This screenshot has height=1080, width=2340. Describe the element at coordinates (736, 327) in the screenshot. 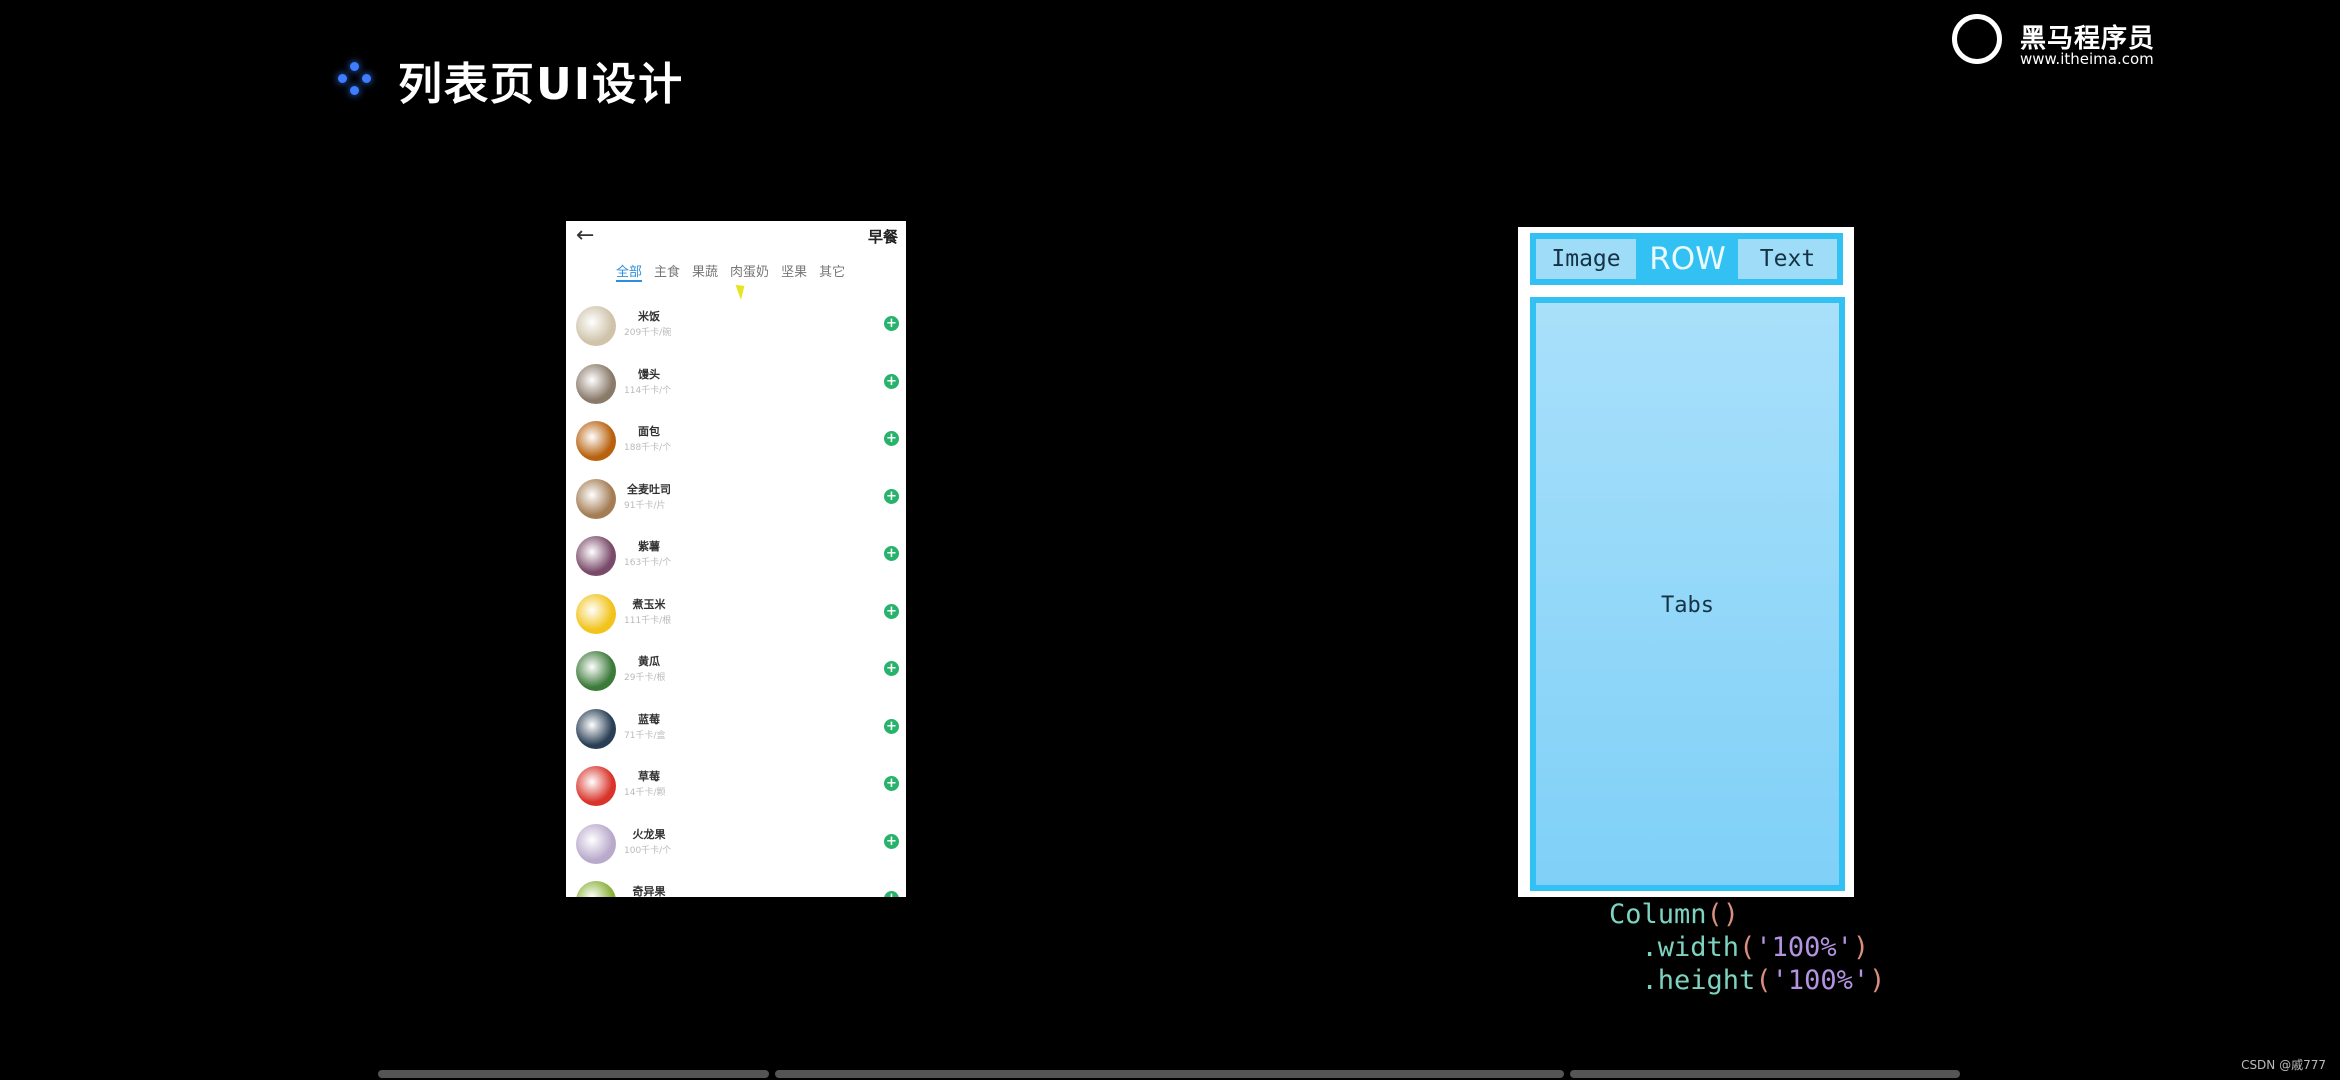

I see `list-item: 米饭 209千卡/碗 +` at that location.